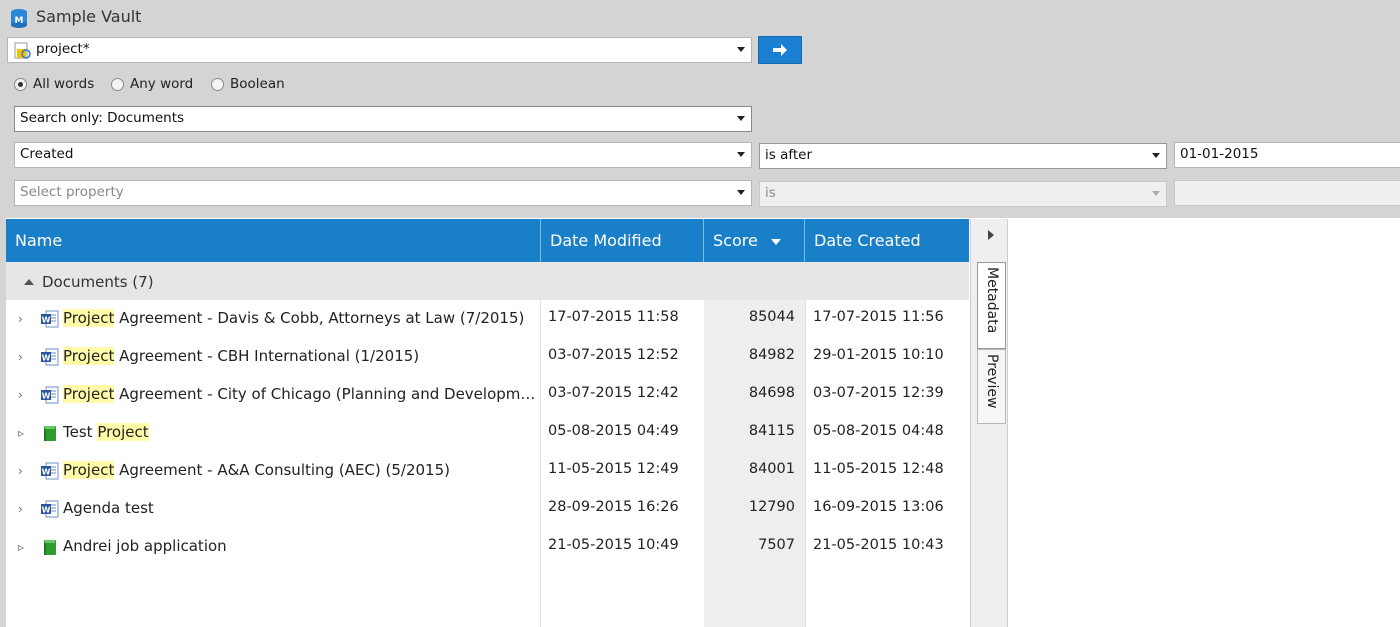 The image size is (1400, 627). I want to click on date-modified-cell: 28-09-2015 16:26, so click(613, 507).